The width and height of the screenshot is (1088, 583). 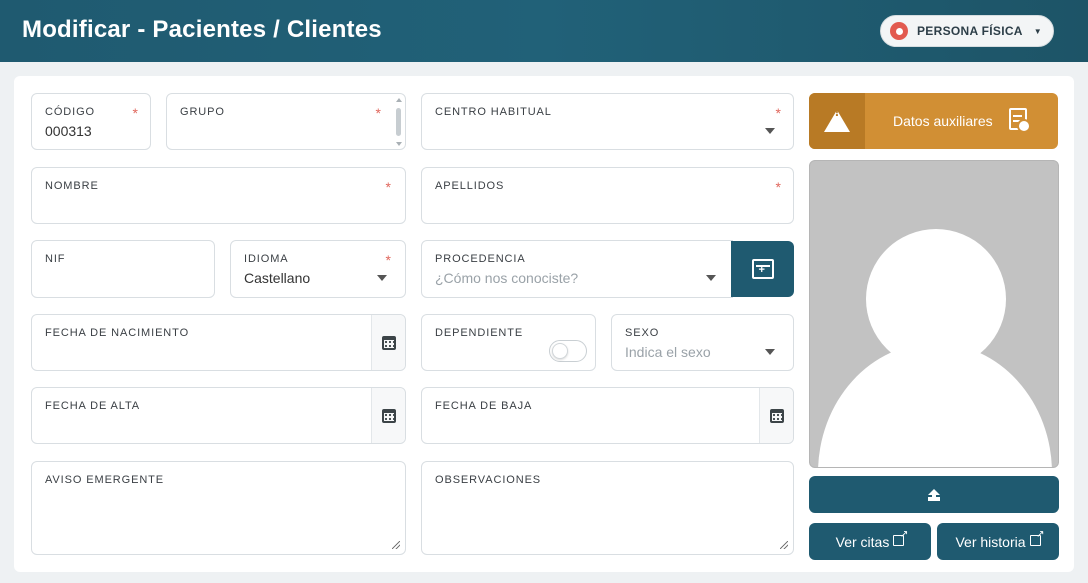 What do you see at coordinates (218, 342) in the screenshot?
I see `fecha-nacimiento-field: FECHA DE NACIMIENTO` at bounding box center [218, 342].